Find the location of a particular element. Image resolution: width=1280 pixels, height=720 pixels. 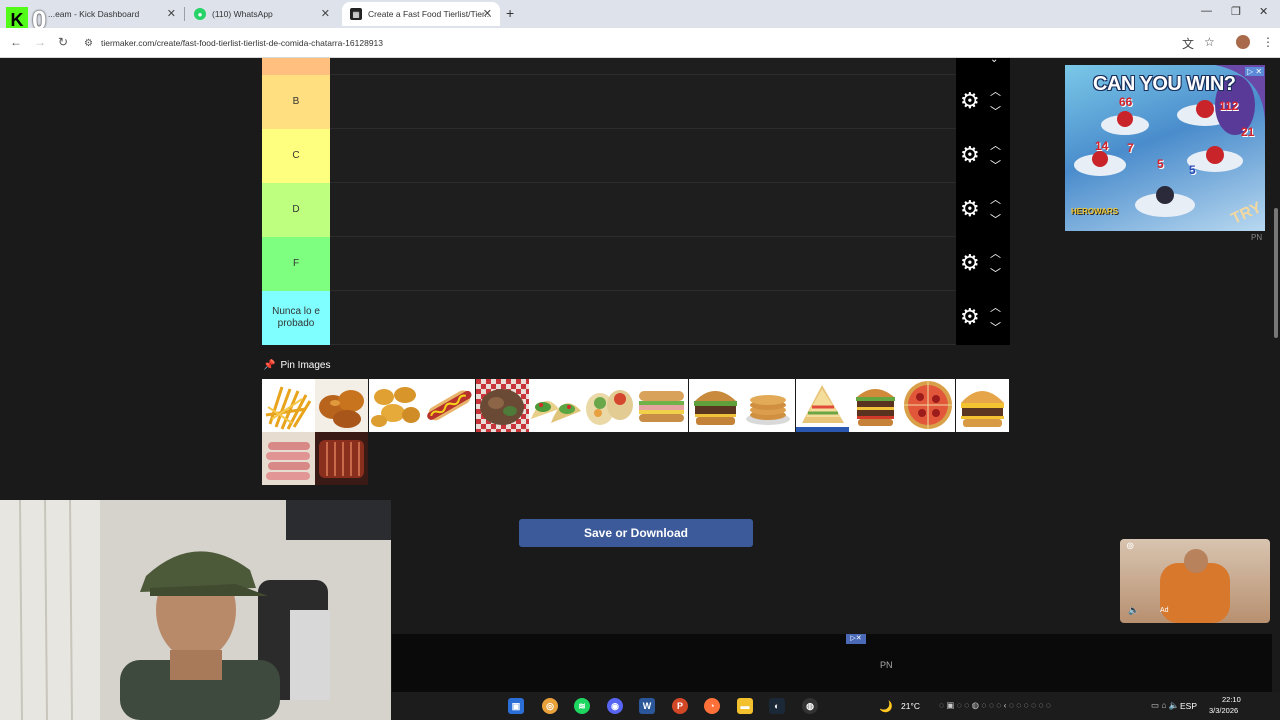

sub-sandwich-icon is located at coordinates (661, 405).